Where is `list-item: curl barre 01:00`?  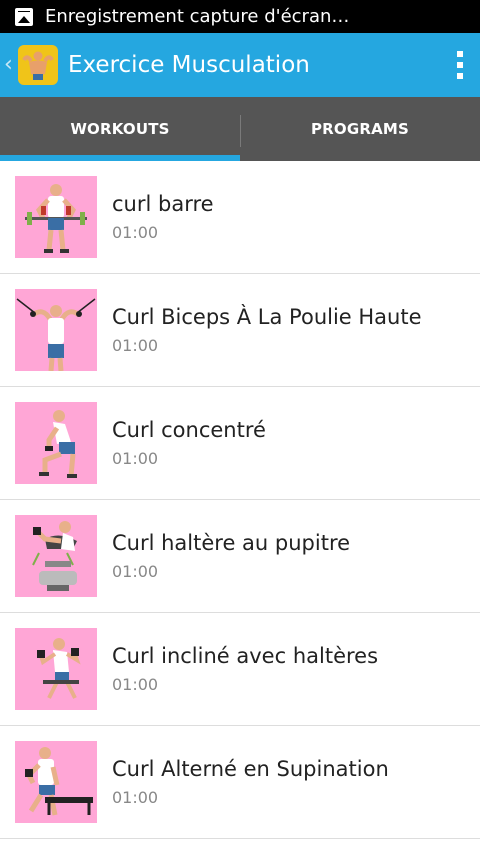 list-item: curl barre 01:00 is located at coordinates (240, 217).